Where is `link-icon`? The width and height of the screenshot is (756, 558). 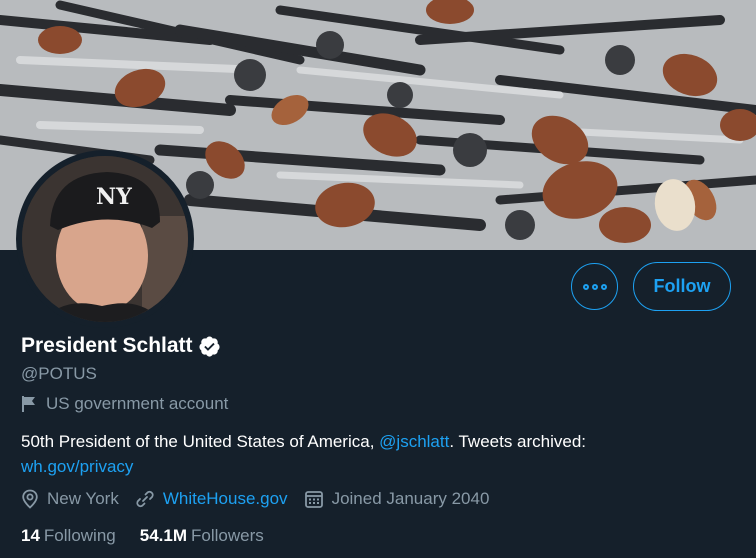
link-icon is located at coordinates (145, 499).